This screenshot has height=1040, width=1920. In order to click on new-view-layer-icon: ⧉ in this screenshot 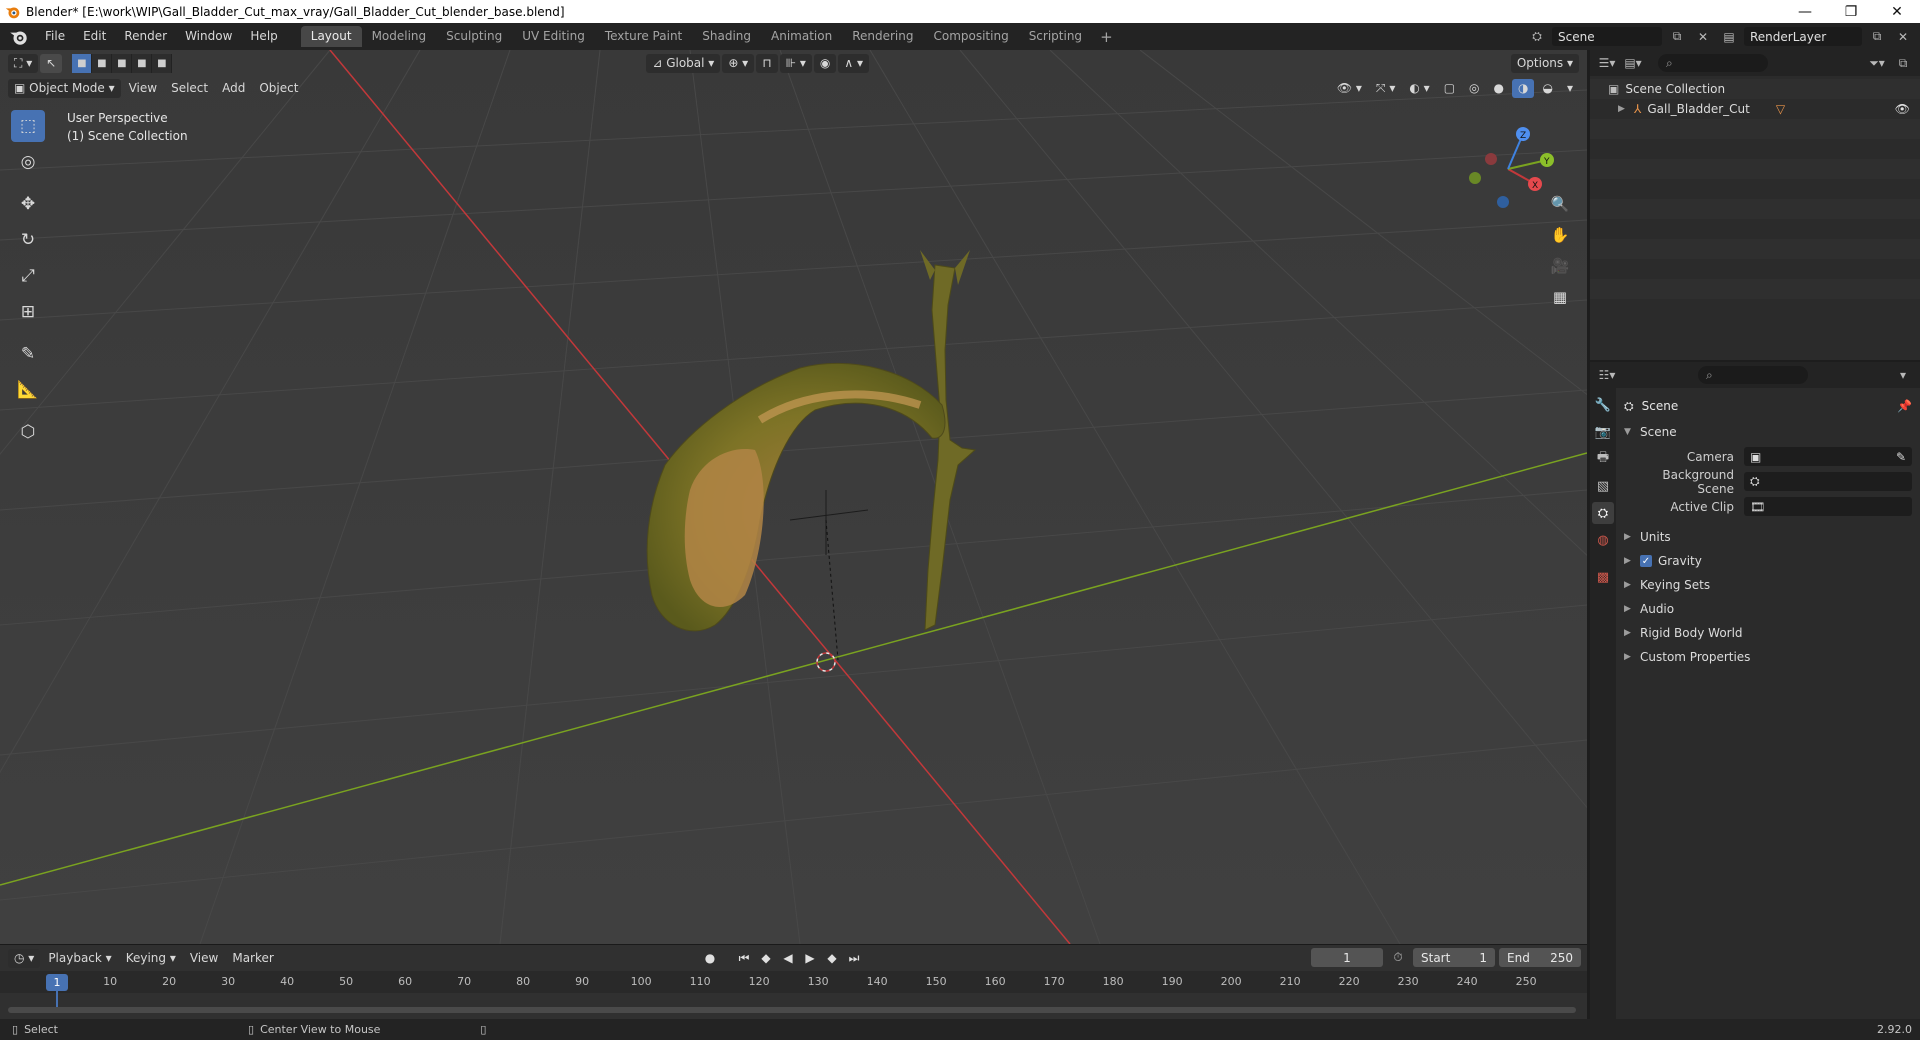, I will do `click(1877, 36)`.